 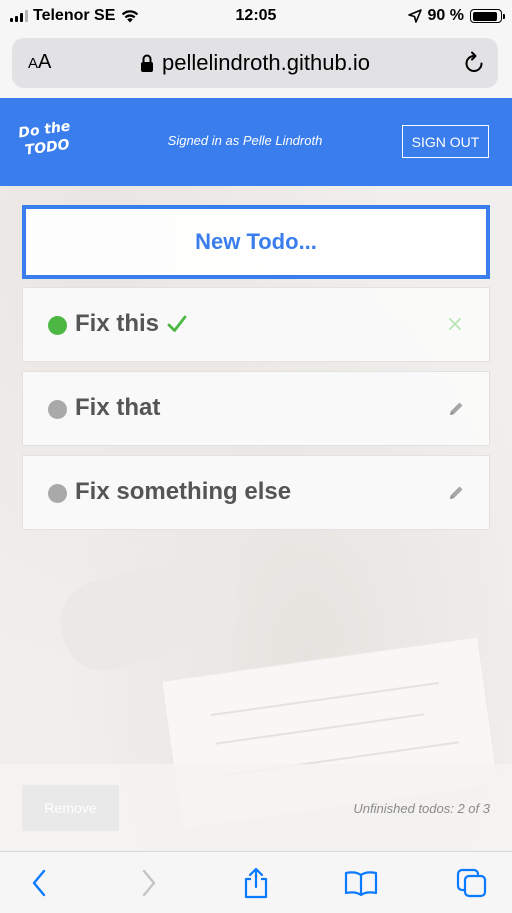 I want to click on app-footer: Remove Unfinished todos: 2 of 3, so click(x=256, y=807).